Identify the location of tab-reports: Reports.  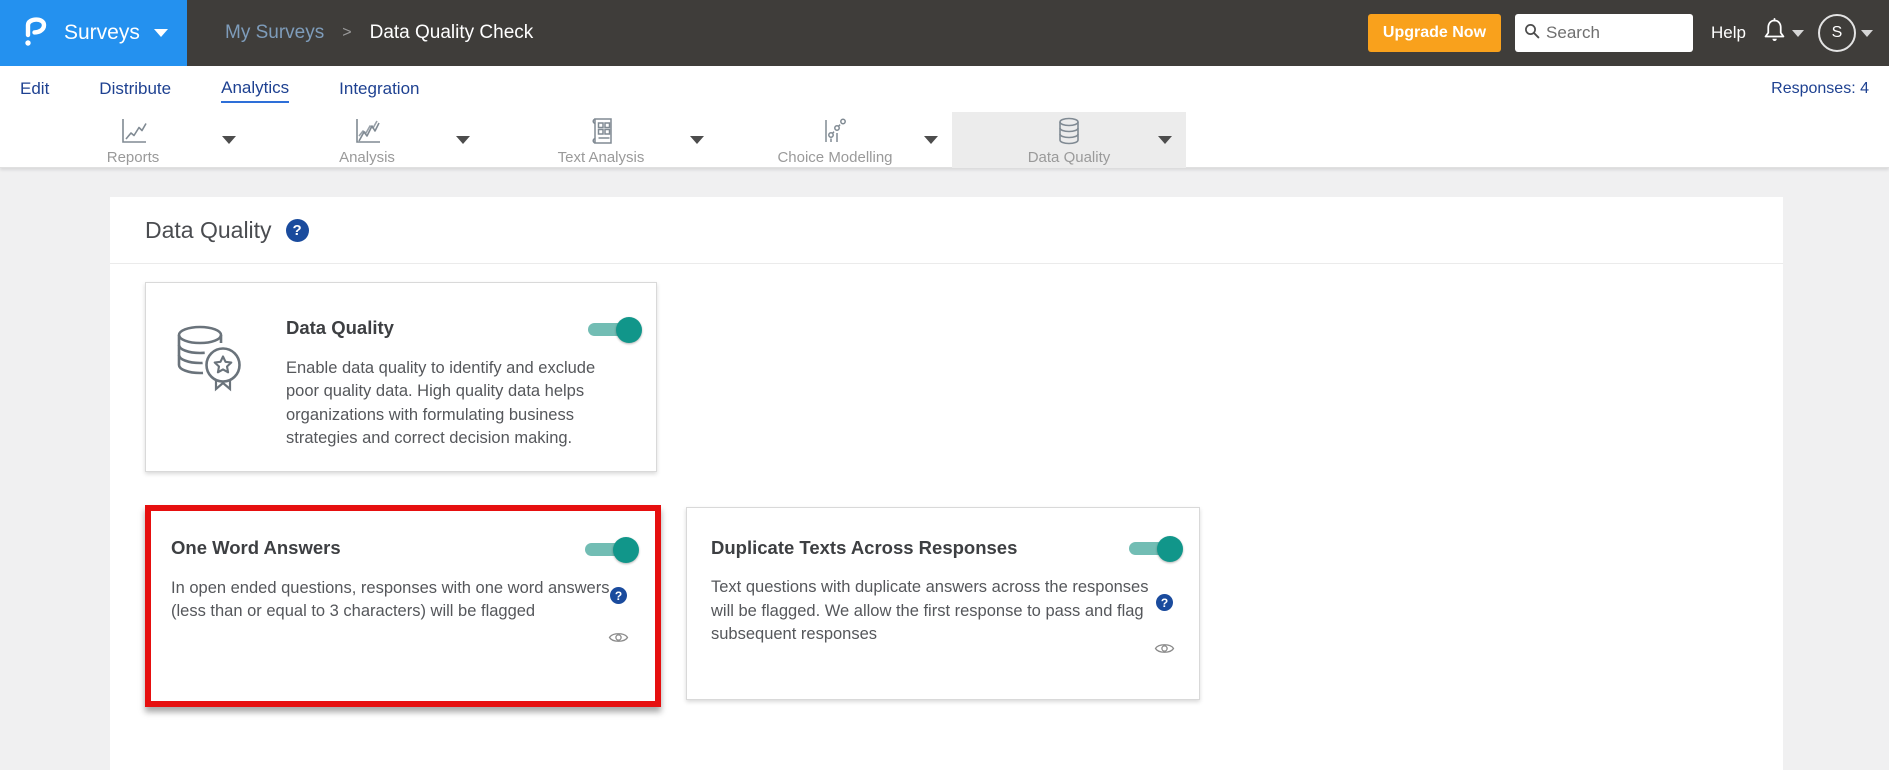
(133, 140).